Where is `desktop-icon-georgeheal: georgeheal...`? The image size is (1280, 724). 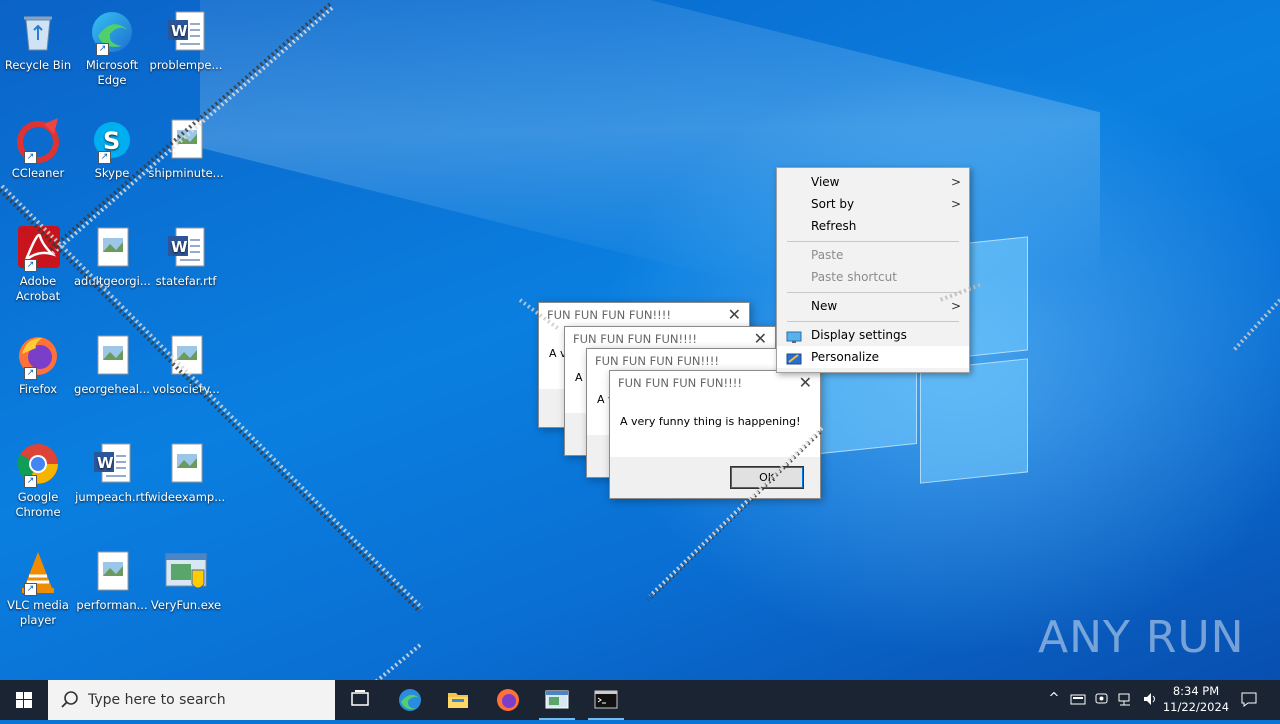
desktop-icon-georgeheal: georgeheal... is located at coordinates (112, 364).